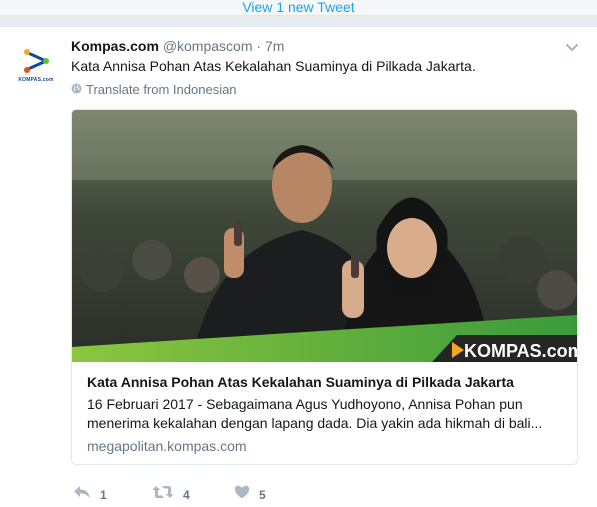  Describe the element at coordinates (572, 48) in the screenshot. I see `chevron-down-icon` at that location.